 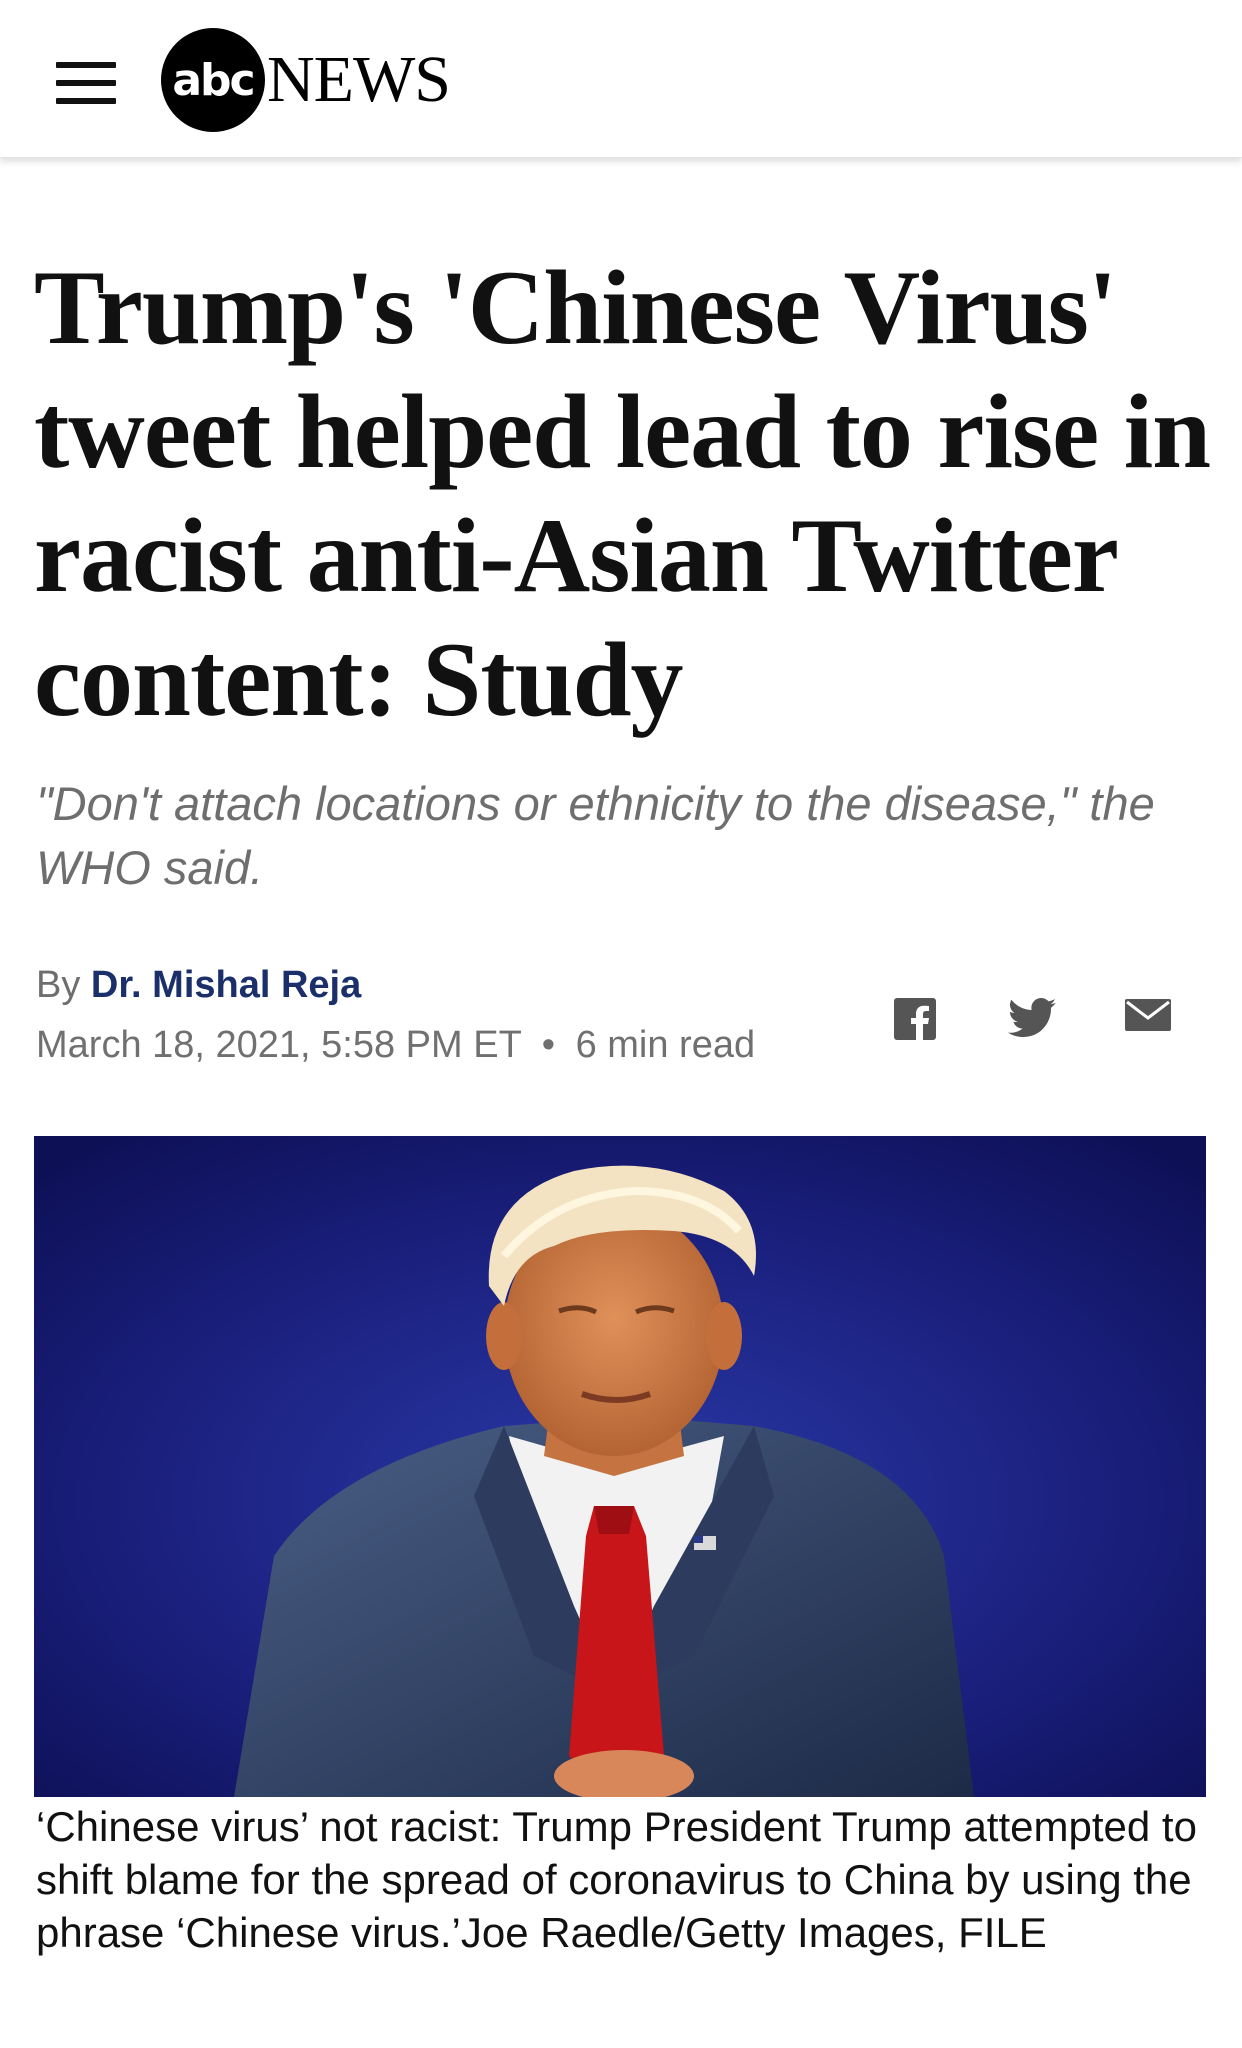 I want to click on email-icon, so click(x=1148, y=1017).